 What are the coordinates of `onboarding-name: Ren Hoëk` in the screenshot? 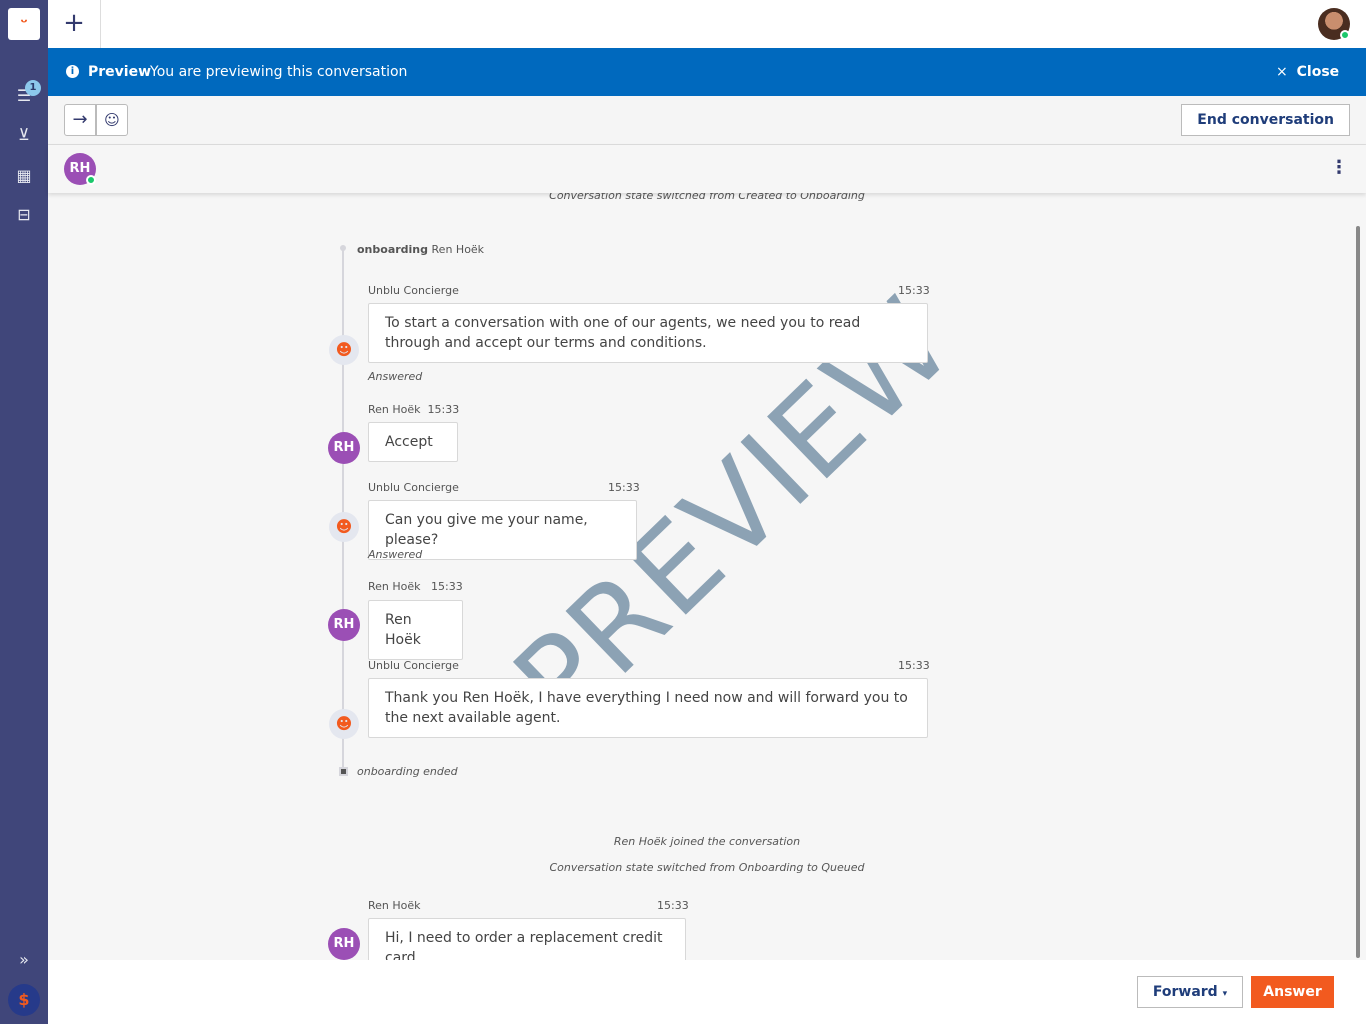 It's located at (458, 249).